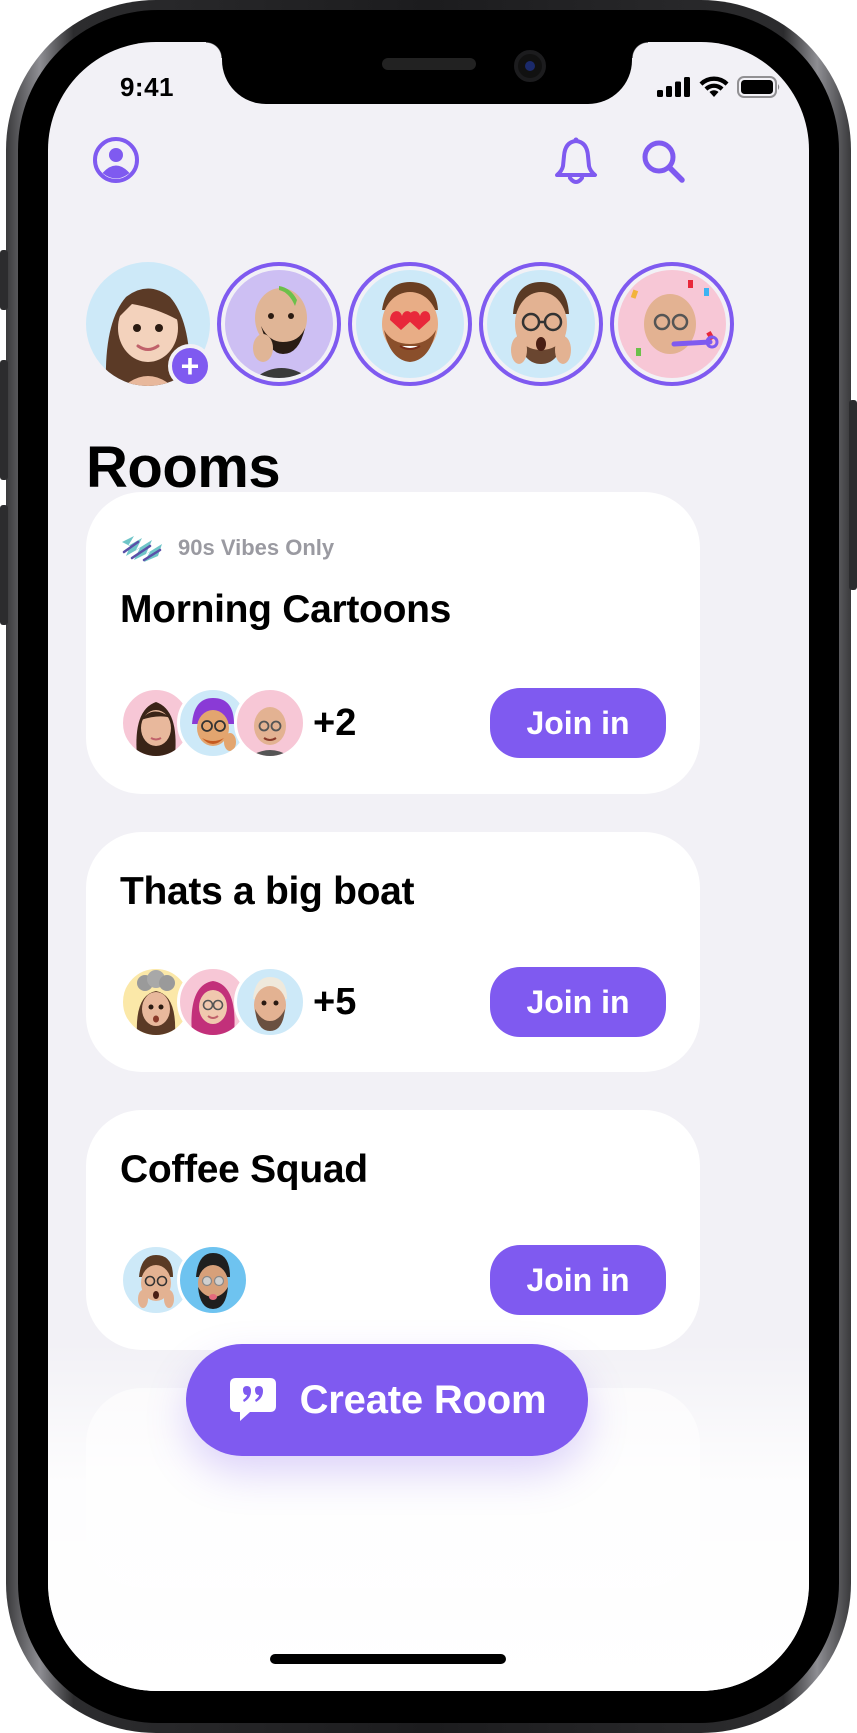 The width and height of the screenshot is (857, 1733). I want to click on bell-icon, so click(576, 160).